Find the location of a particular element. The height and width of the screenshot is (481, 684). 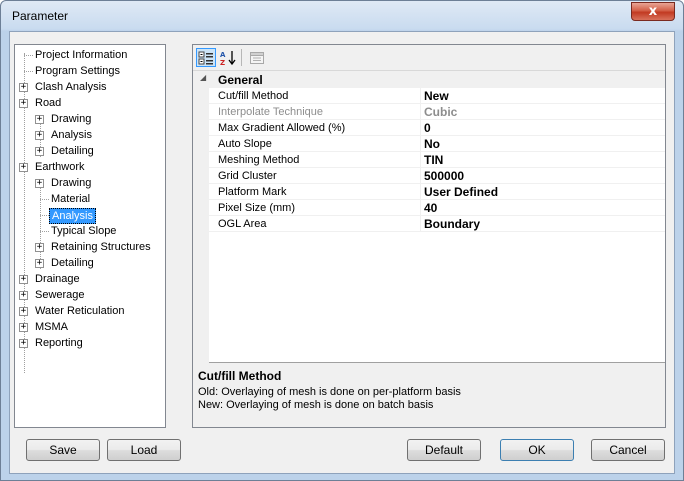

tree-item-label: Reporting is located at coordinates (59, 343).